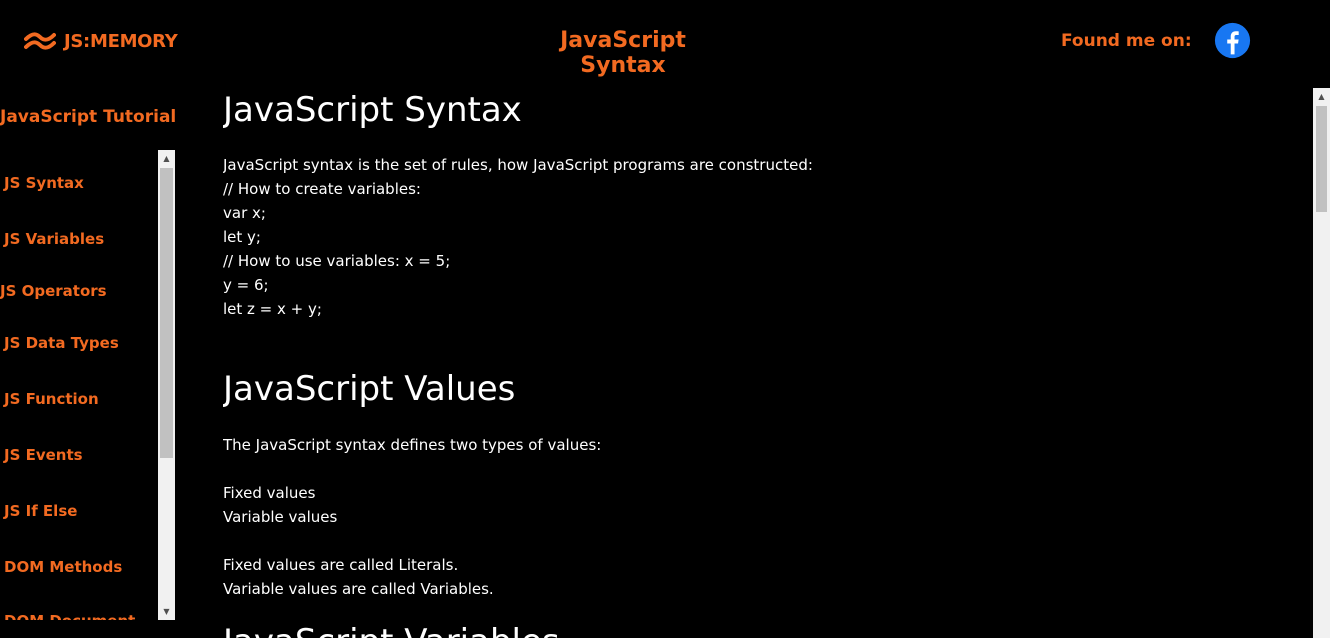 The width and height of the screenshot is (1330, 638). I want to click on sidebar-item-js-events: JS Events, so click(43, 455).